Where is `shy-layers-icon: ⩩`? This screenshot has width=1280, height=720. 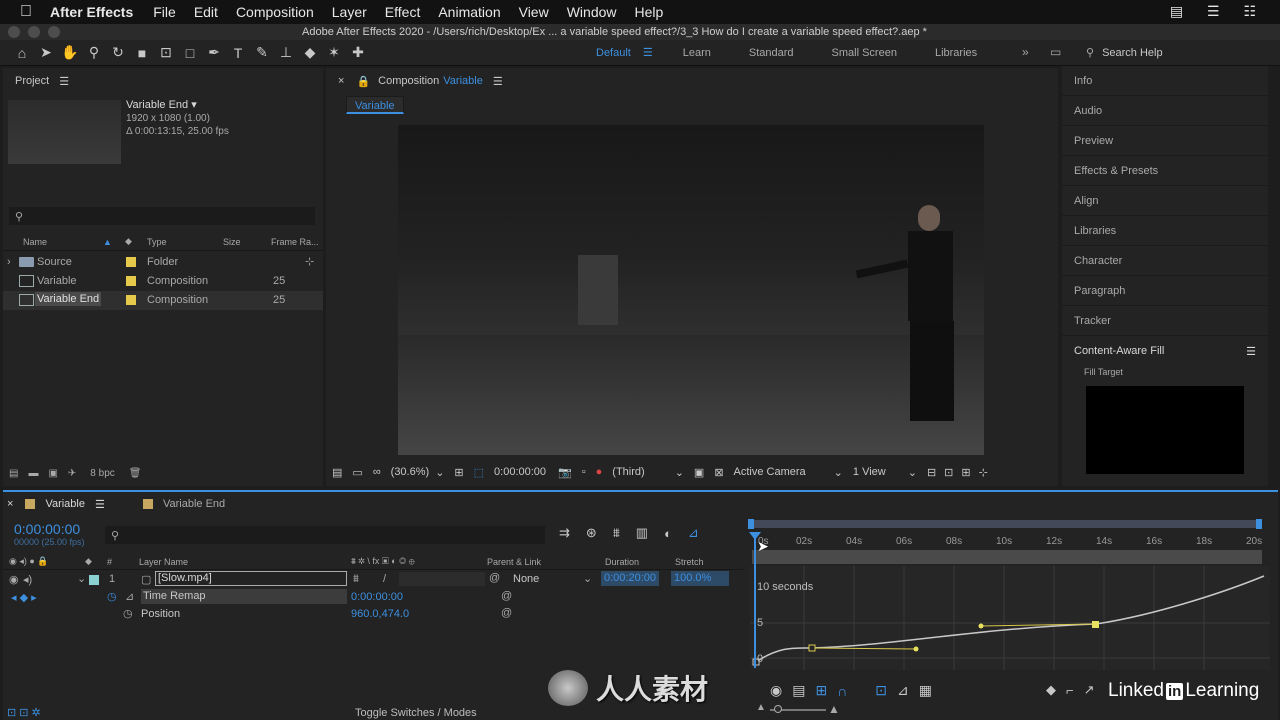 shy-layers-icon: ⩩ is located at coordinates (616, 533).